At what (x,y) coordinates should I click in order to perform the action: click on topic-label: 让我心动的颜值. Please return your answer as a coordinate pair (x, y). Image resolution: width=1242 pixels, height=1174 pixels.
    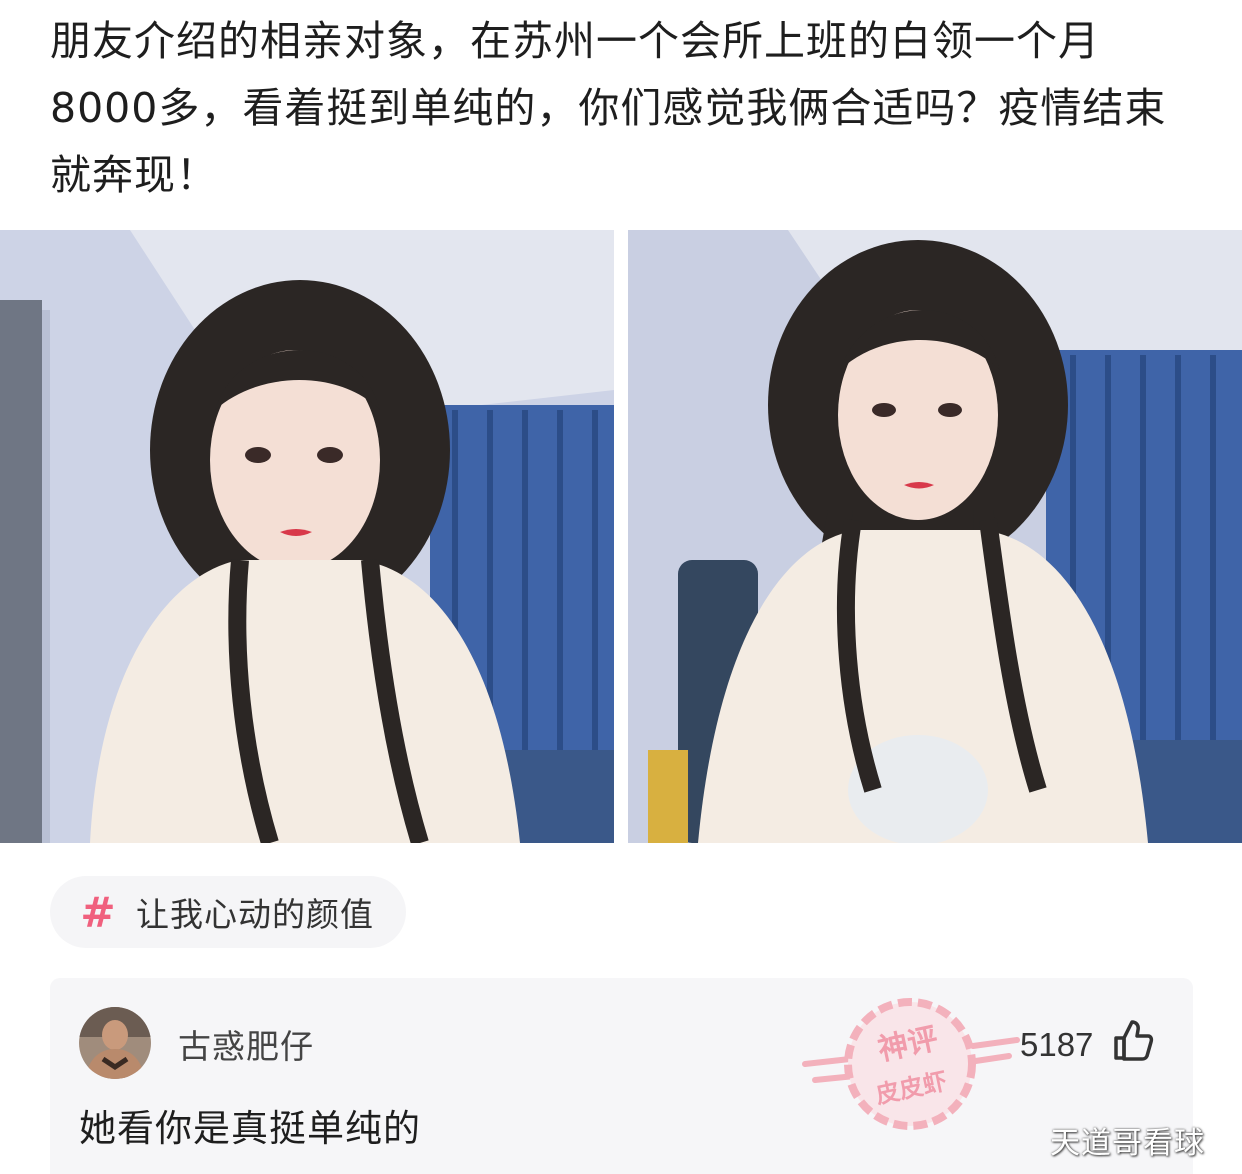
    Looking at the image, I should click on (255, 914).